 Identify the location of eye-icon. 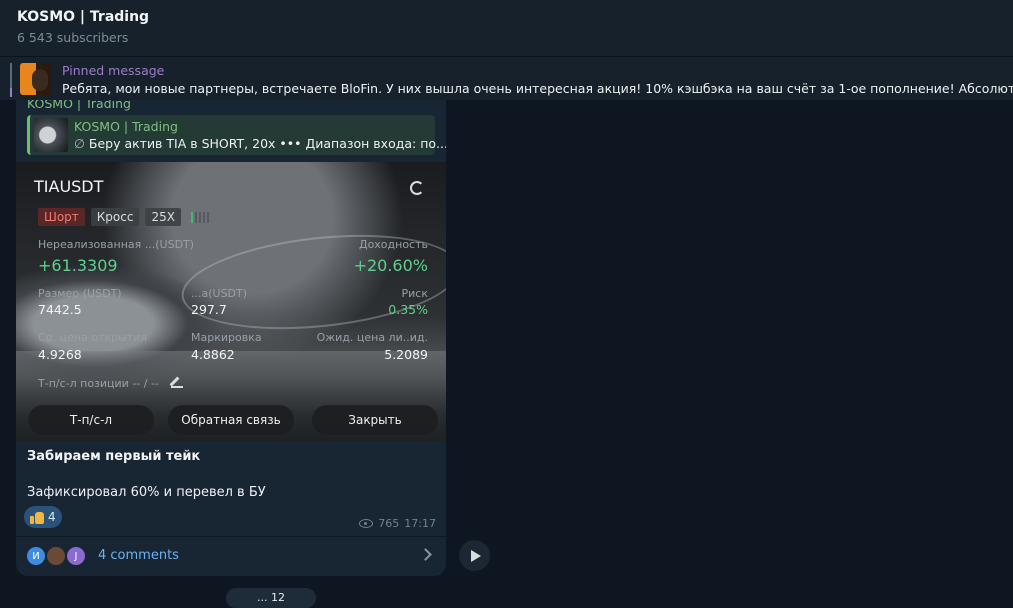
(366, 523).